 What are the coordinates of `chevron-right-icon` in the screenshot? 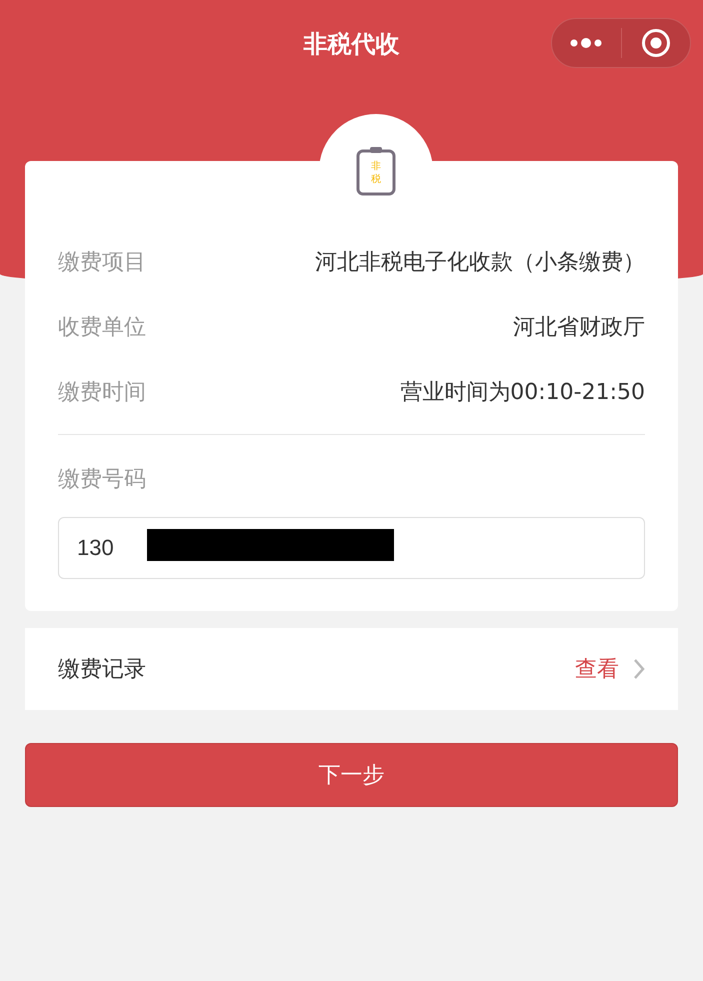 It's located at (639, 669).